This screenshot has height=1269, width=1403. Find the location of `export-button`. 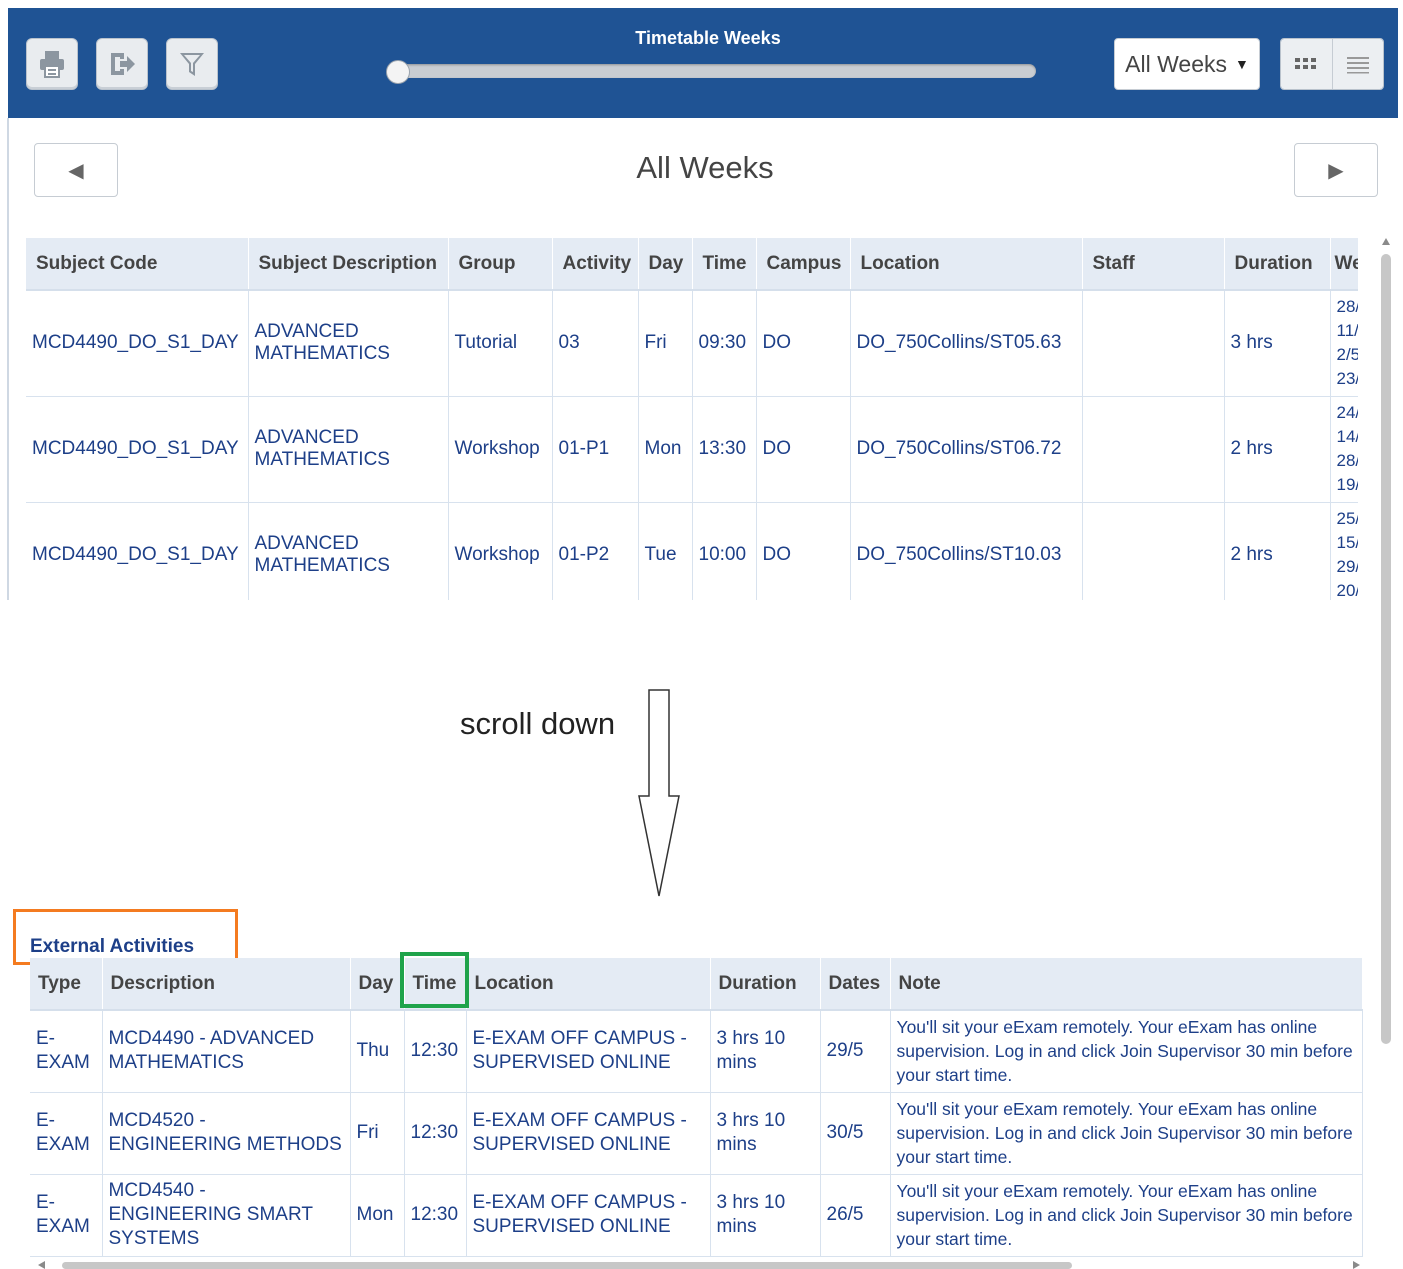

export-button is located at coordinates (122, 64).